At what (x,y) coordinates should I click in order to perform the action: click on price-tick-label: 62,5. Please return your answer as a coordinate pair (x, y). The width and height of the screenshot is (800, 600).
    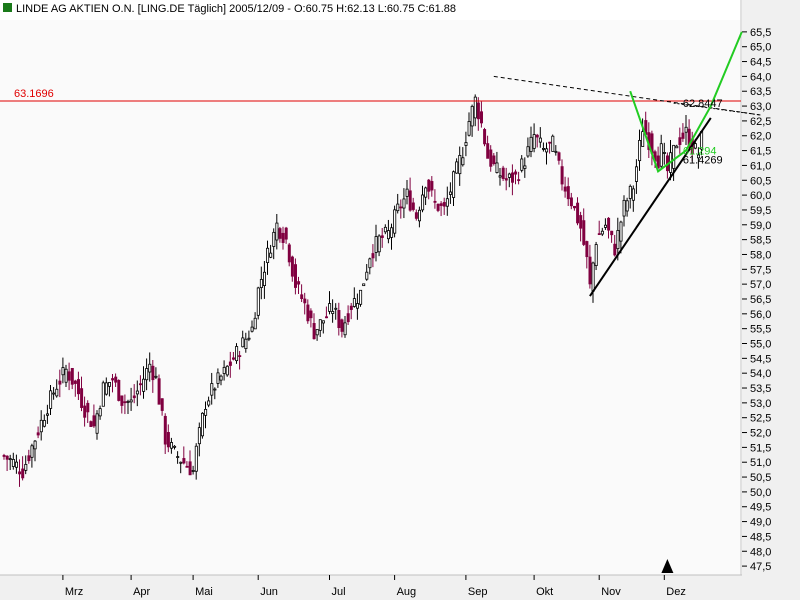
    Looking at the image, I should click on (760, 122).